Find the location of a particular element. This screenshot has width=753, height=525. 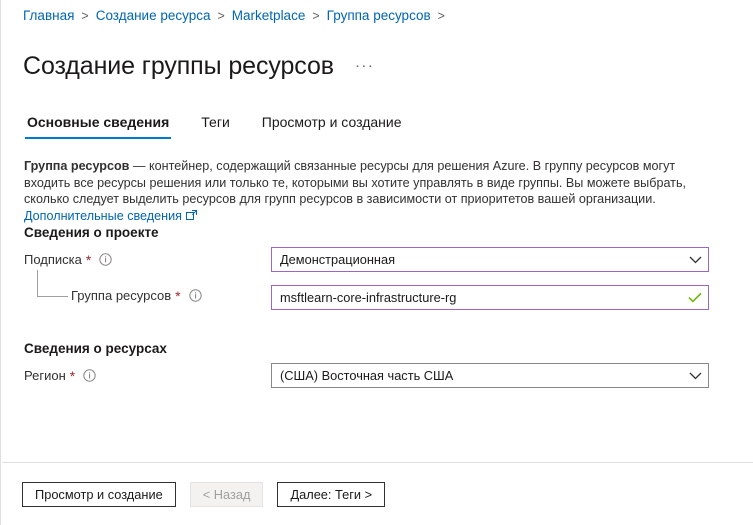

label-region: Регион * is located at coordinates (60, 375).